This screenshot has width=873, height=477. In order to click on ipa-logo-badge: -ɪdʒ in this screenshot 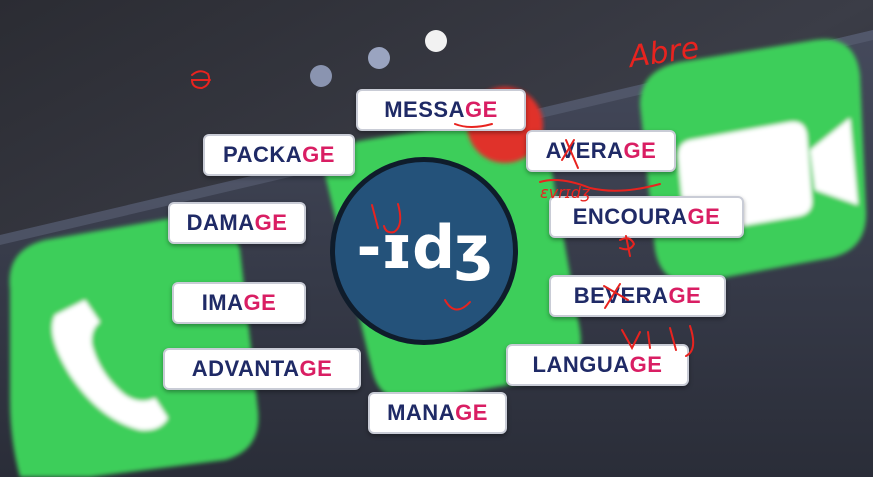, I will do `click(424, 251)`.